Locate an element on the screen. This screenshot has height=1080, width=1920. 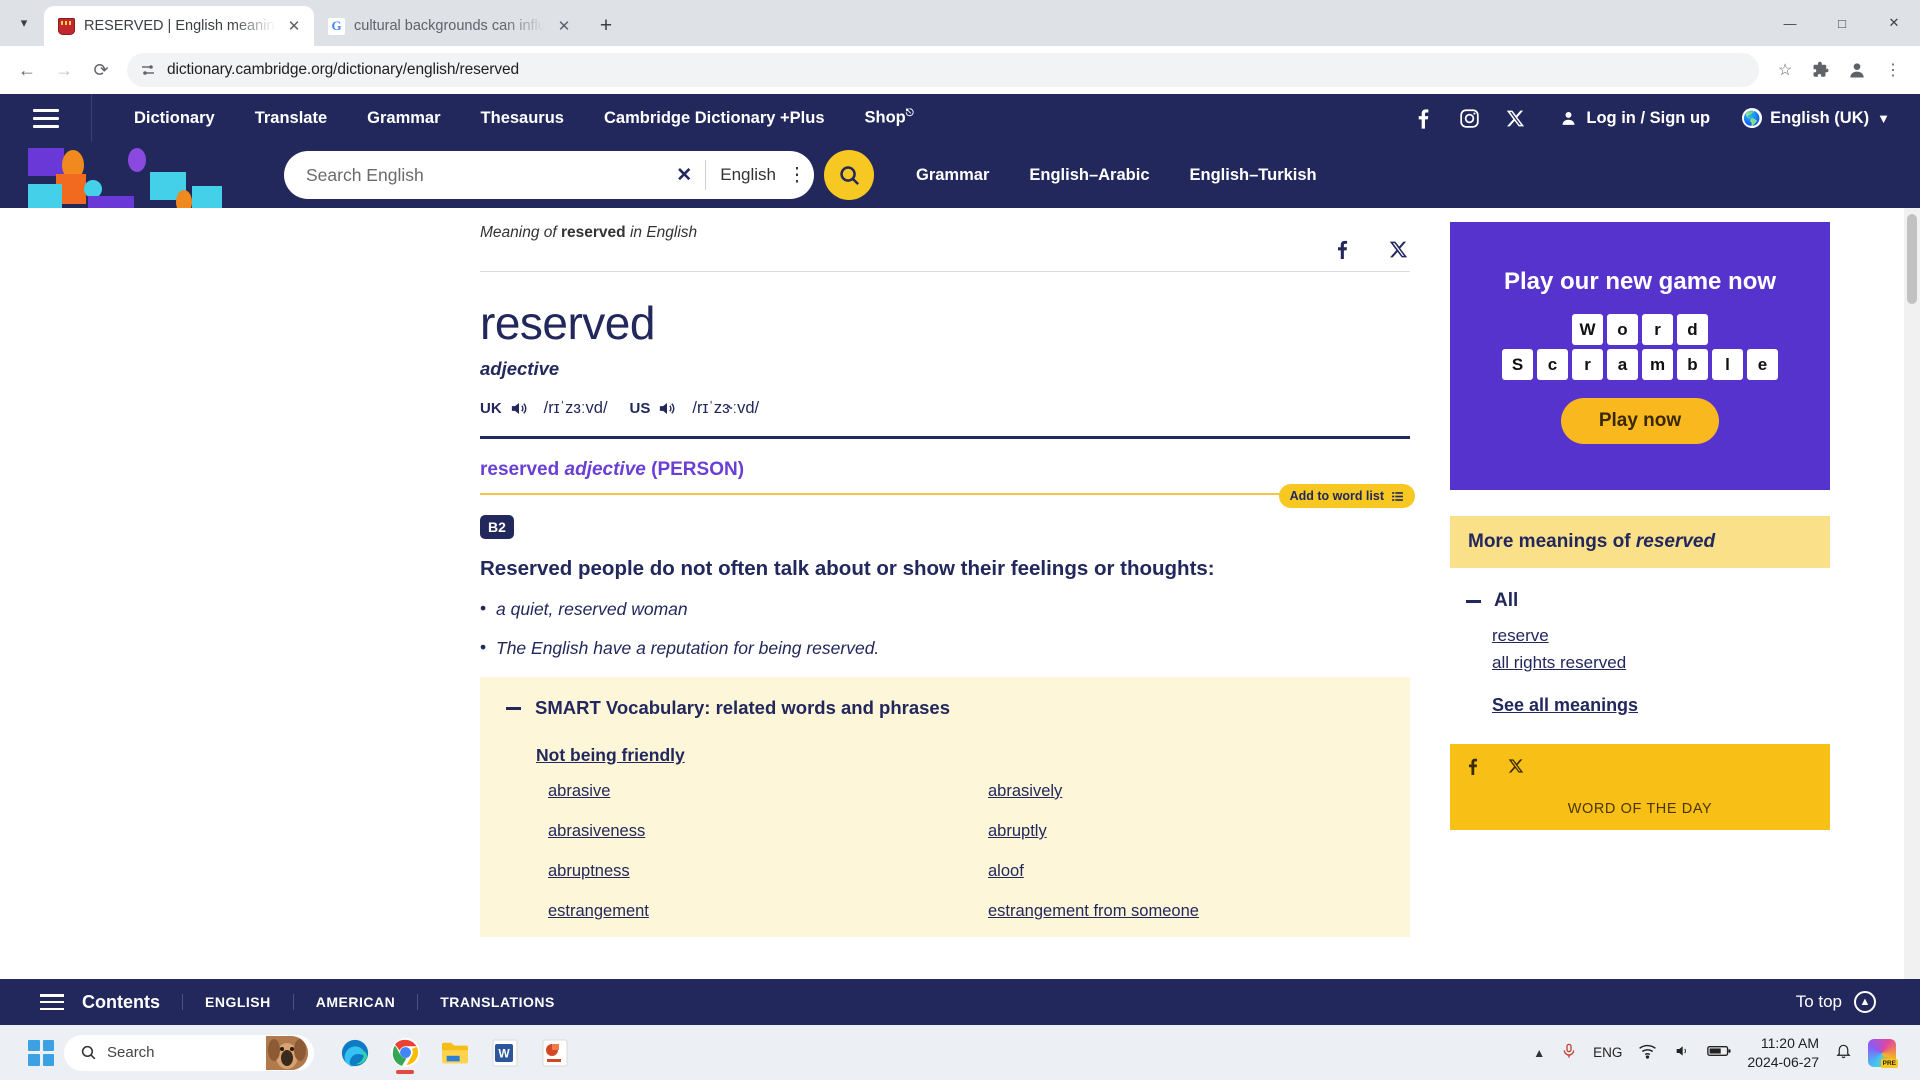
powerpoint-icon is located at coordinates (555, 1053).